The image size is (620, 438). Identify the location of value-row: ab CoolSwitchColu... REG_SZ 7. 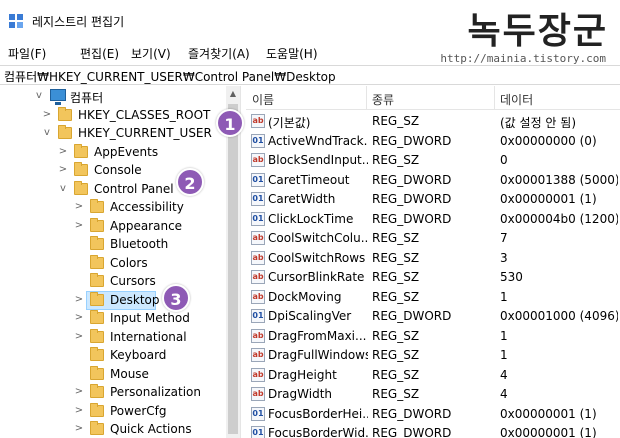
(433, 238).